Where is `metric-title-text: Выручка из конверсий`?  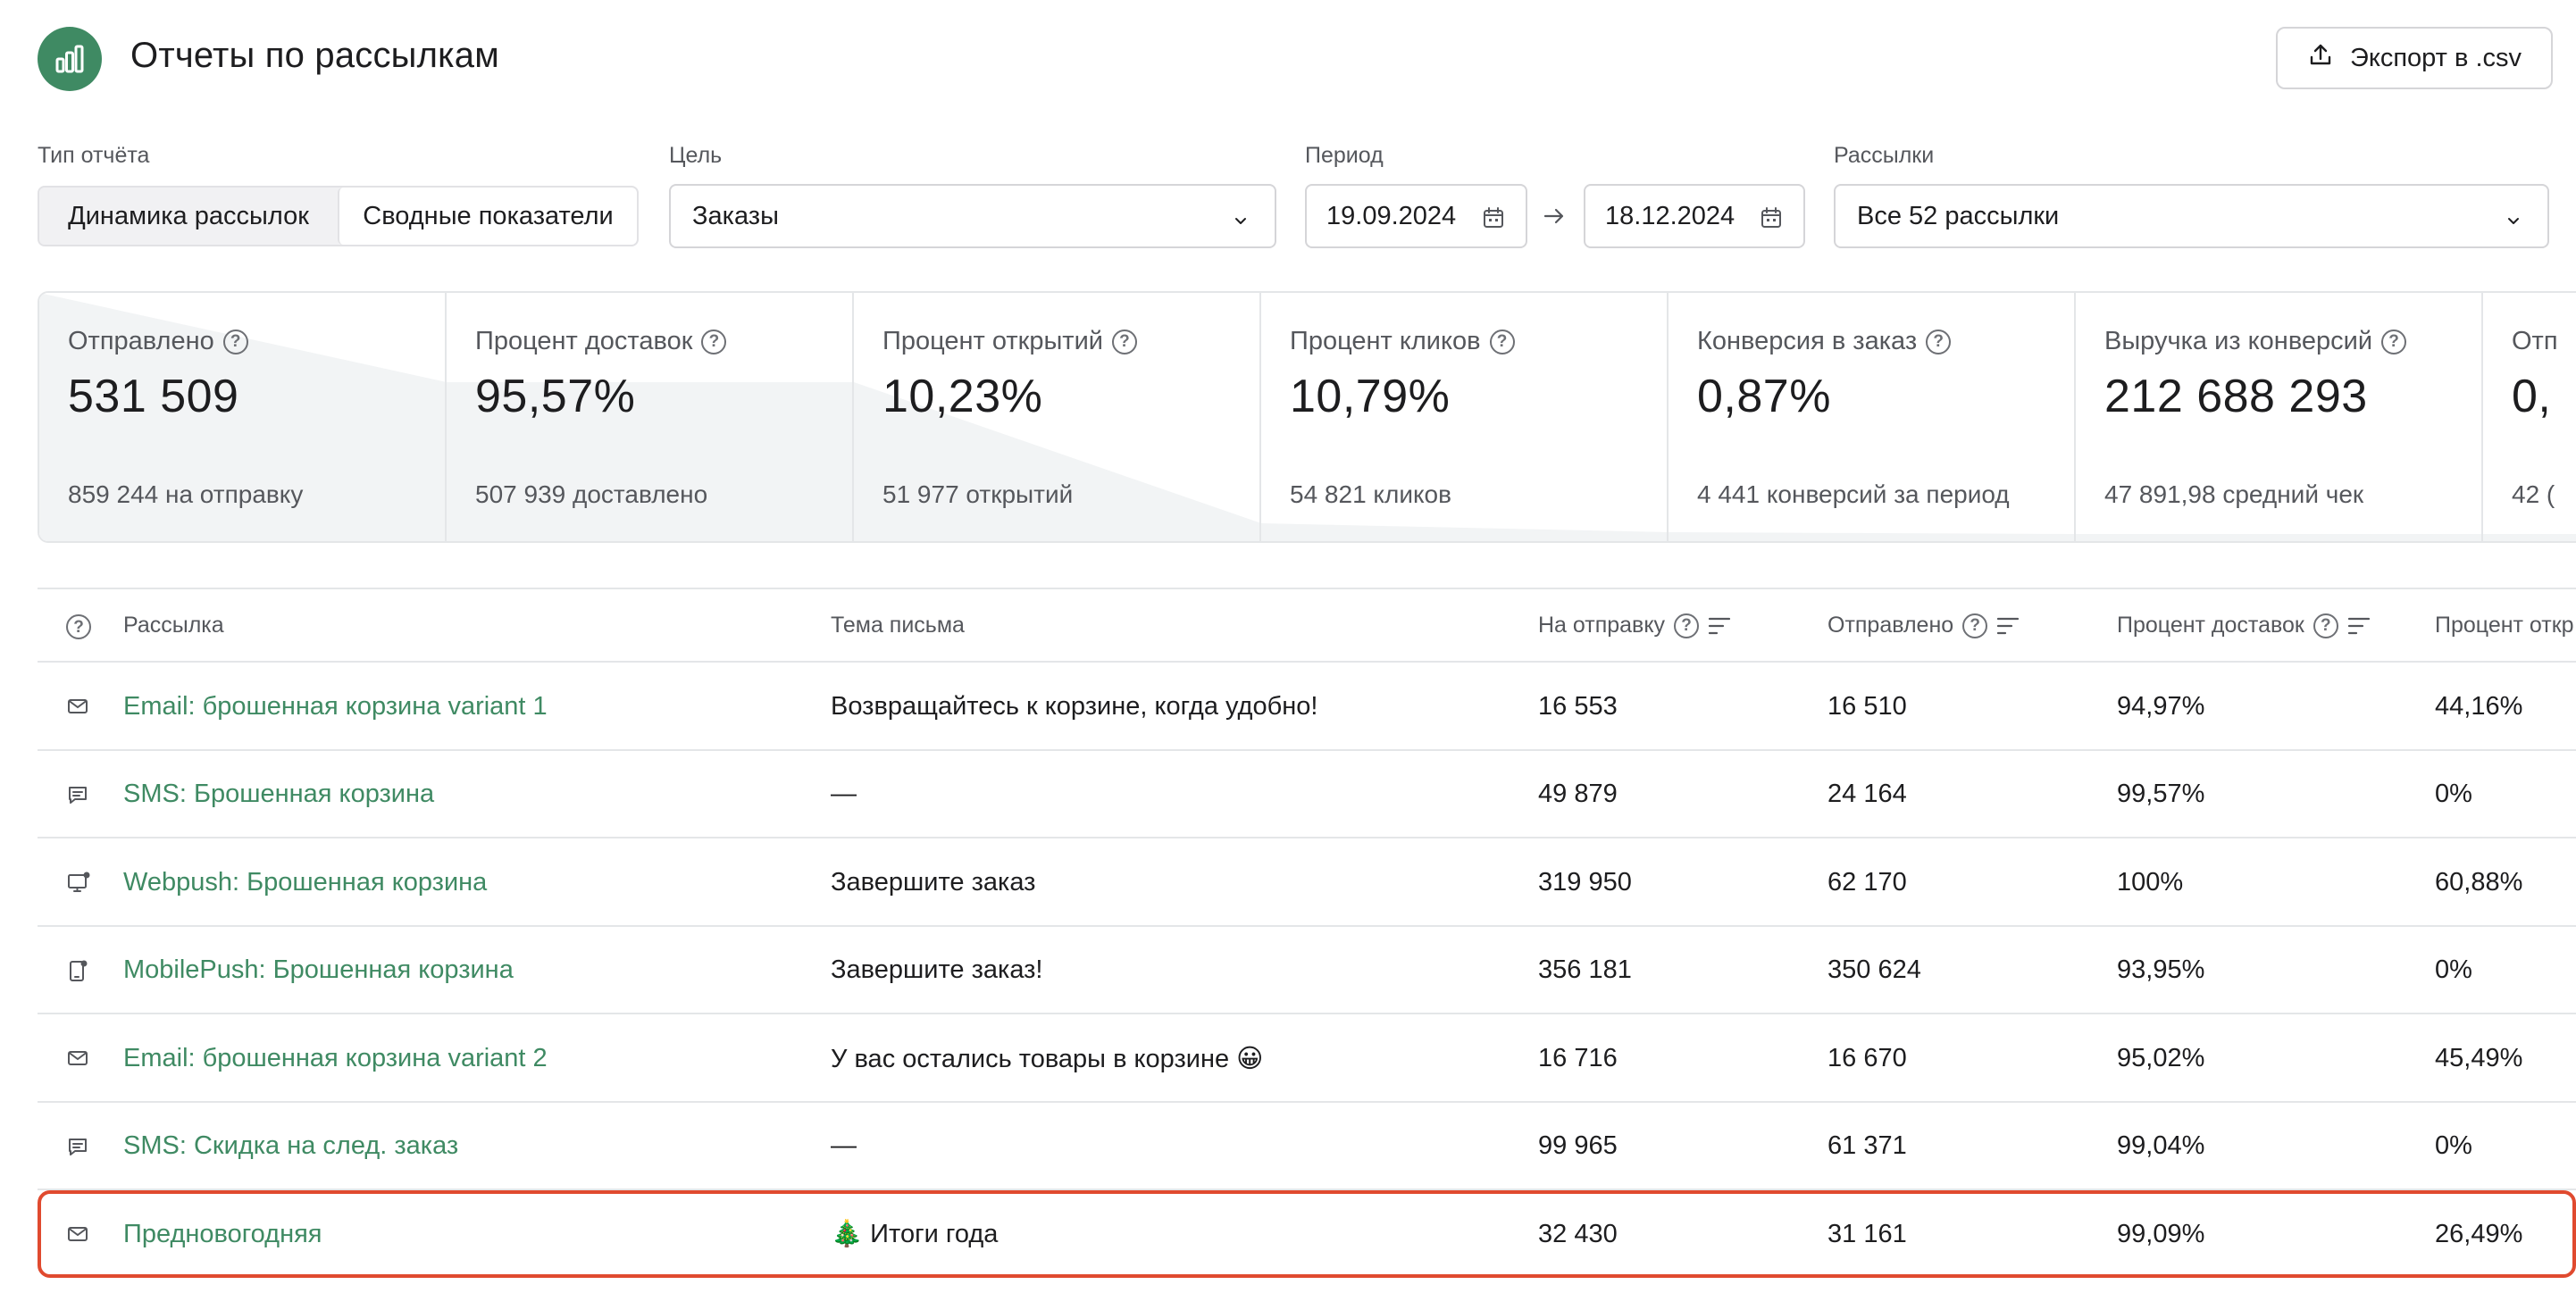
metric-title-text: Выручка из конверсий is located at coordinates (2239, 341).